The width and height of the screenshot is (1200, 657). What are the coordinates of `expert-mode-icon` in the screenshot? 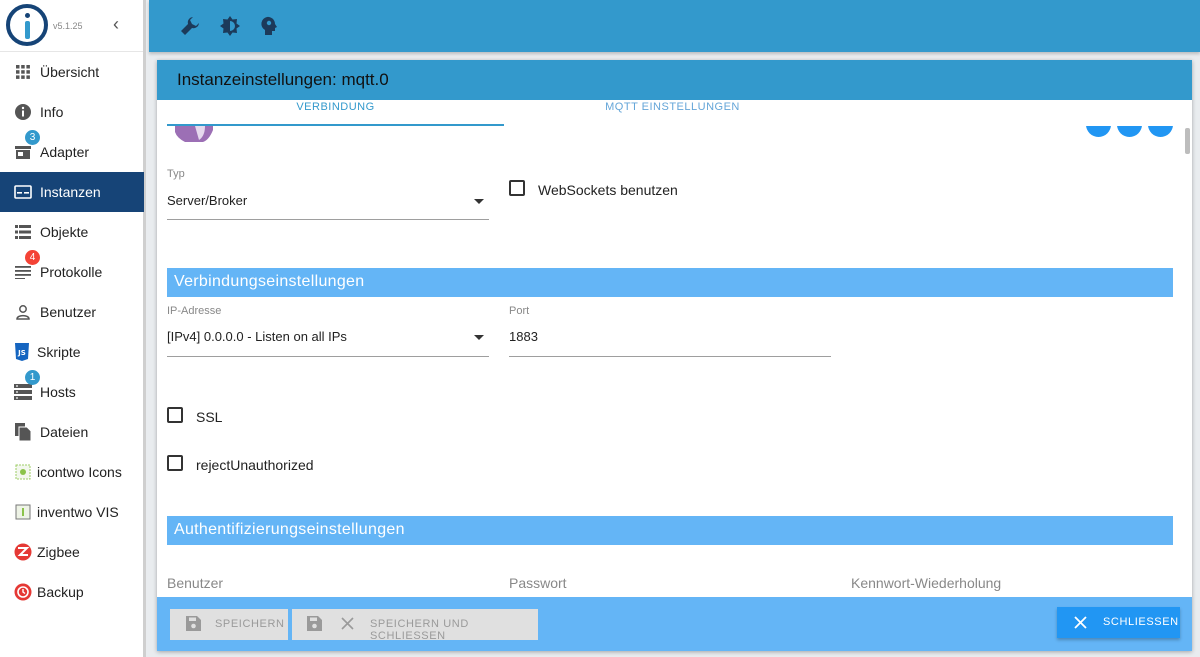 It's located at (269, 26).